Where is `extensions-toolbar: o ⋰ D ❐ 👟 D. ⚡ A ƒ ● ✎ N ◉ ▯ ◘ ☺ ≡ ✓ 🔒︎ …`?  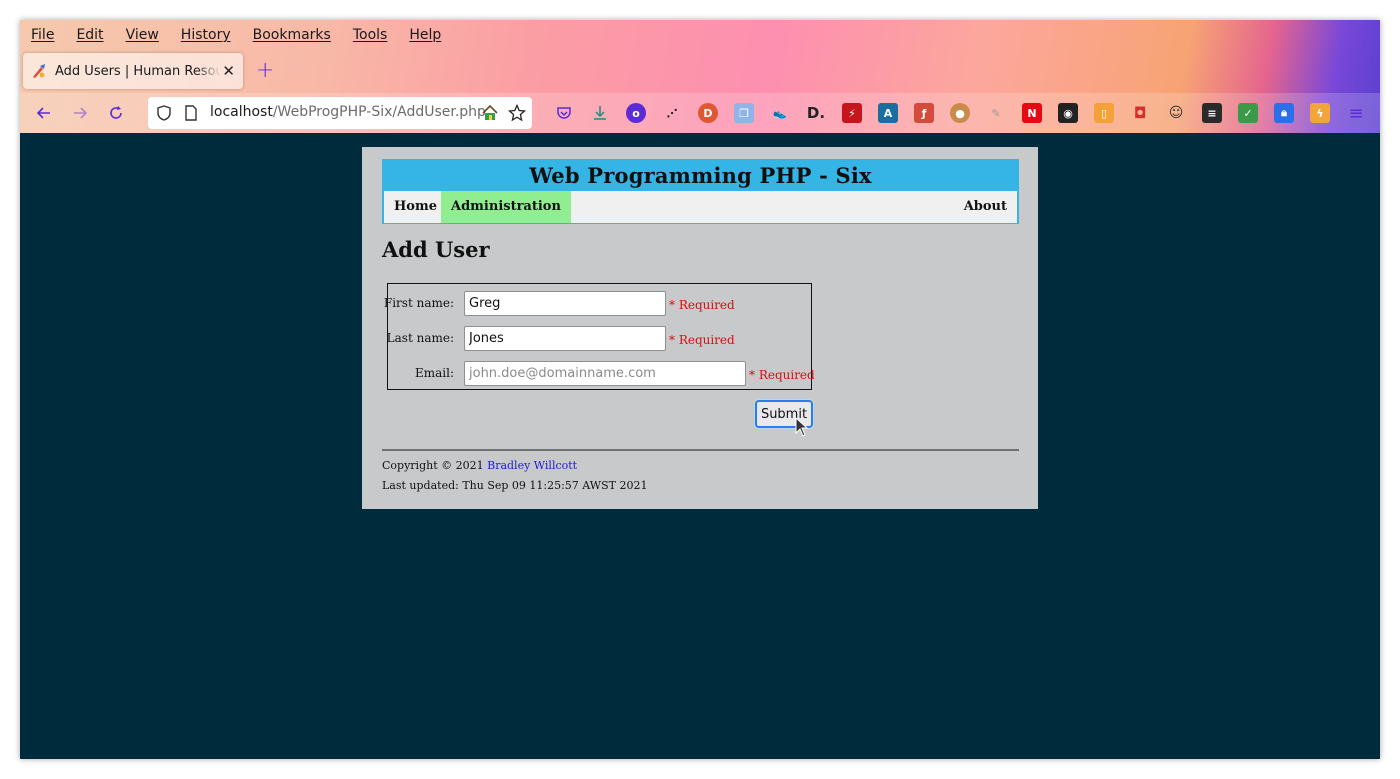 extensions-toolbar: o ⋰ D ❐ 👟 D. ⚡ A ƒ ● ✎ N ◉ ▯ ◘ ☺ ≡ ✓ 🔒︎ … is located at coordinates (967, 113).